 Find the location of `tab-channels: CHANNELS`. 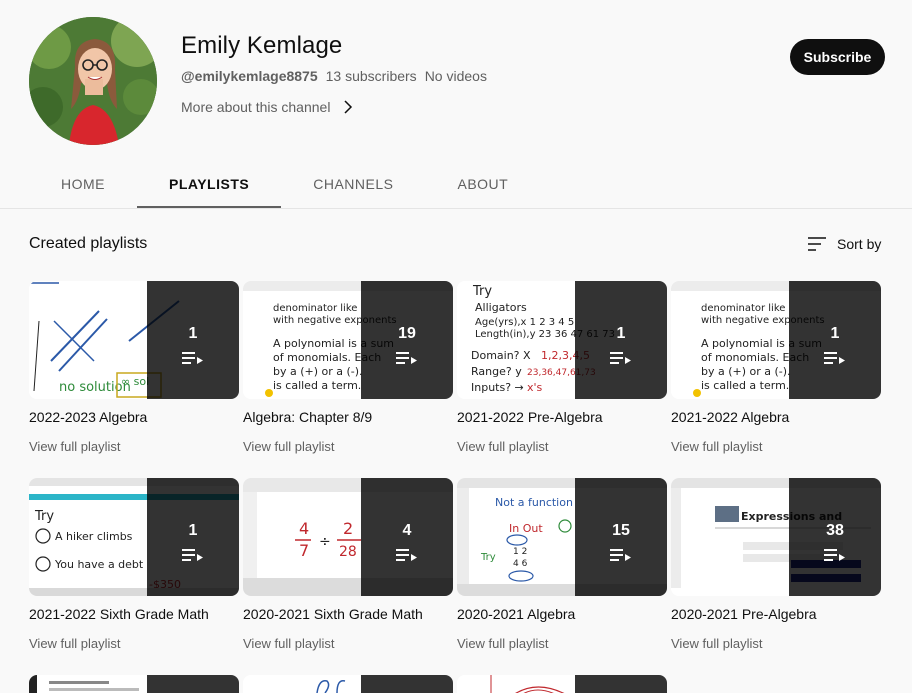

tab-channels: CHANNELS is located at coordinates (353, 184).